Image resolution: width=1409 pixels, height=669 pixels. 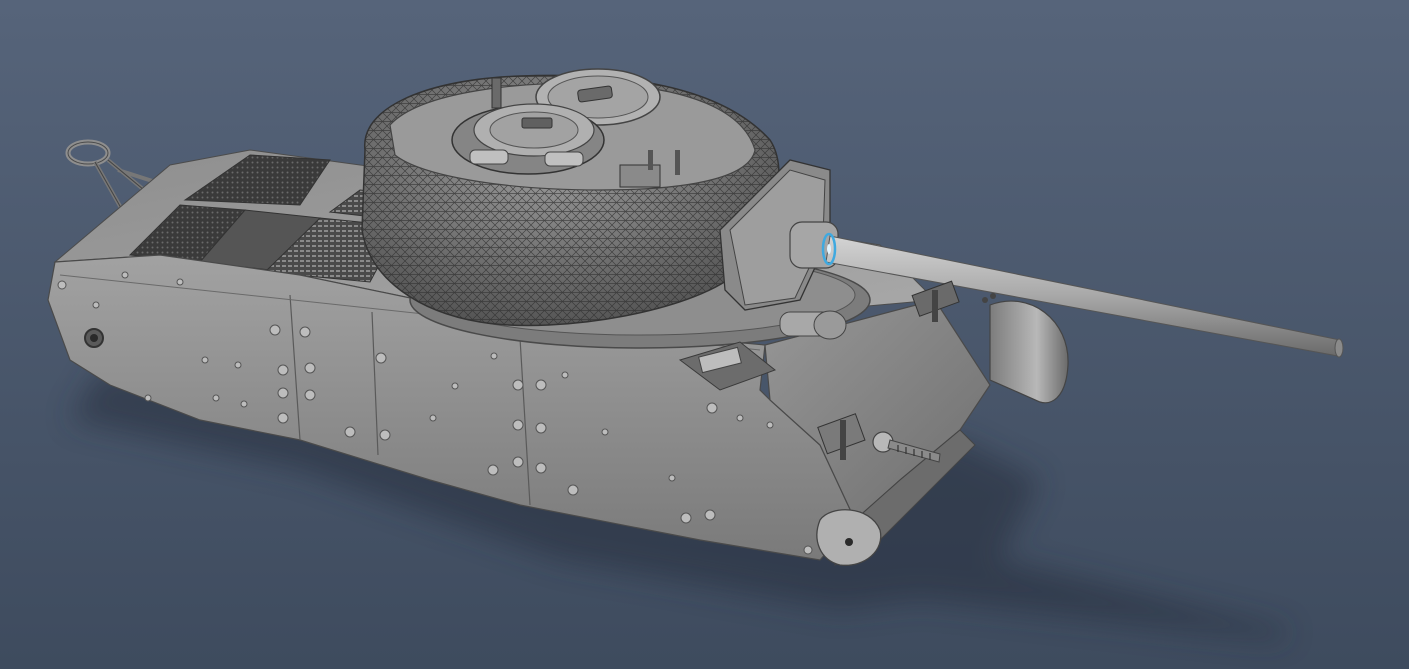 I want to click on tow-shackle-icon, so click(x=849, y=537).